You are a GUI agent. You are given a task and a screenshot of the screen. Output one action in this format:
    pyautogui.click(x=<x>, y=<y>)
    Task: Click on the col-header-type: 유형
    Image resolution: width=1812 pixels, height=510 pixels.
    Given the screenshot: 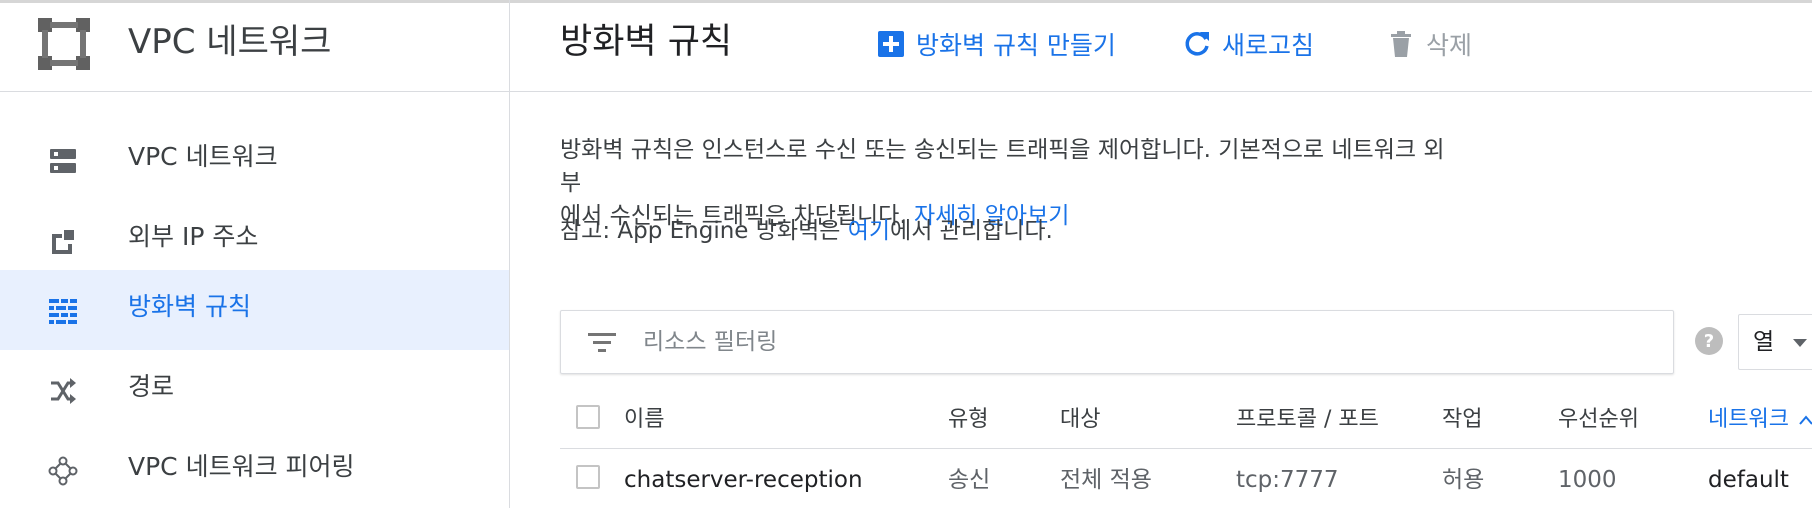 What is the action you would take?
    pyautogui.click(x=968, y=420)
    